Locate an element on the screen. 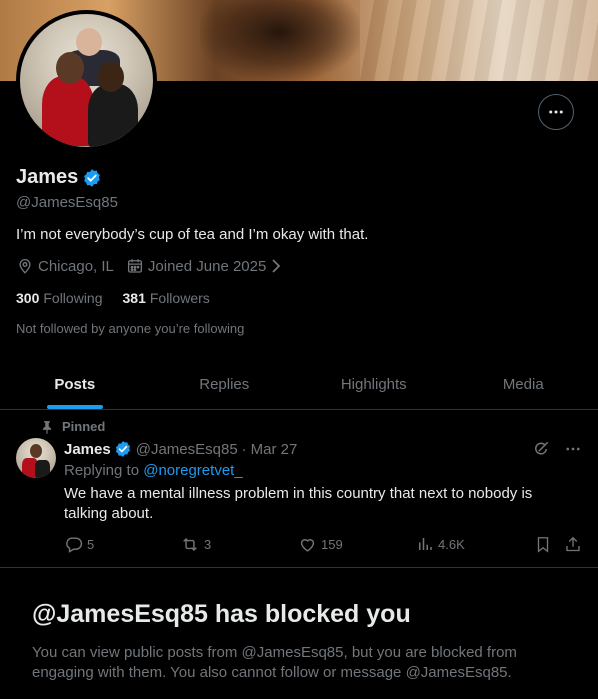 The height and width of the screenshot is (699, 598). chevron-right-icon is located at coordinates (278, 266).